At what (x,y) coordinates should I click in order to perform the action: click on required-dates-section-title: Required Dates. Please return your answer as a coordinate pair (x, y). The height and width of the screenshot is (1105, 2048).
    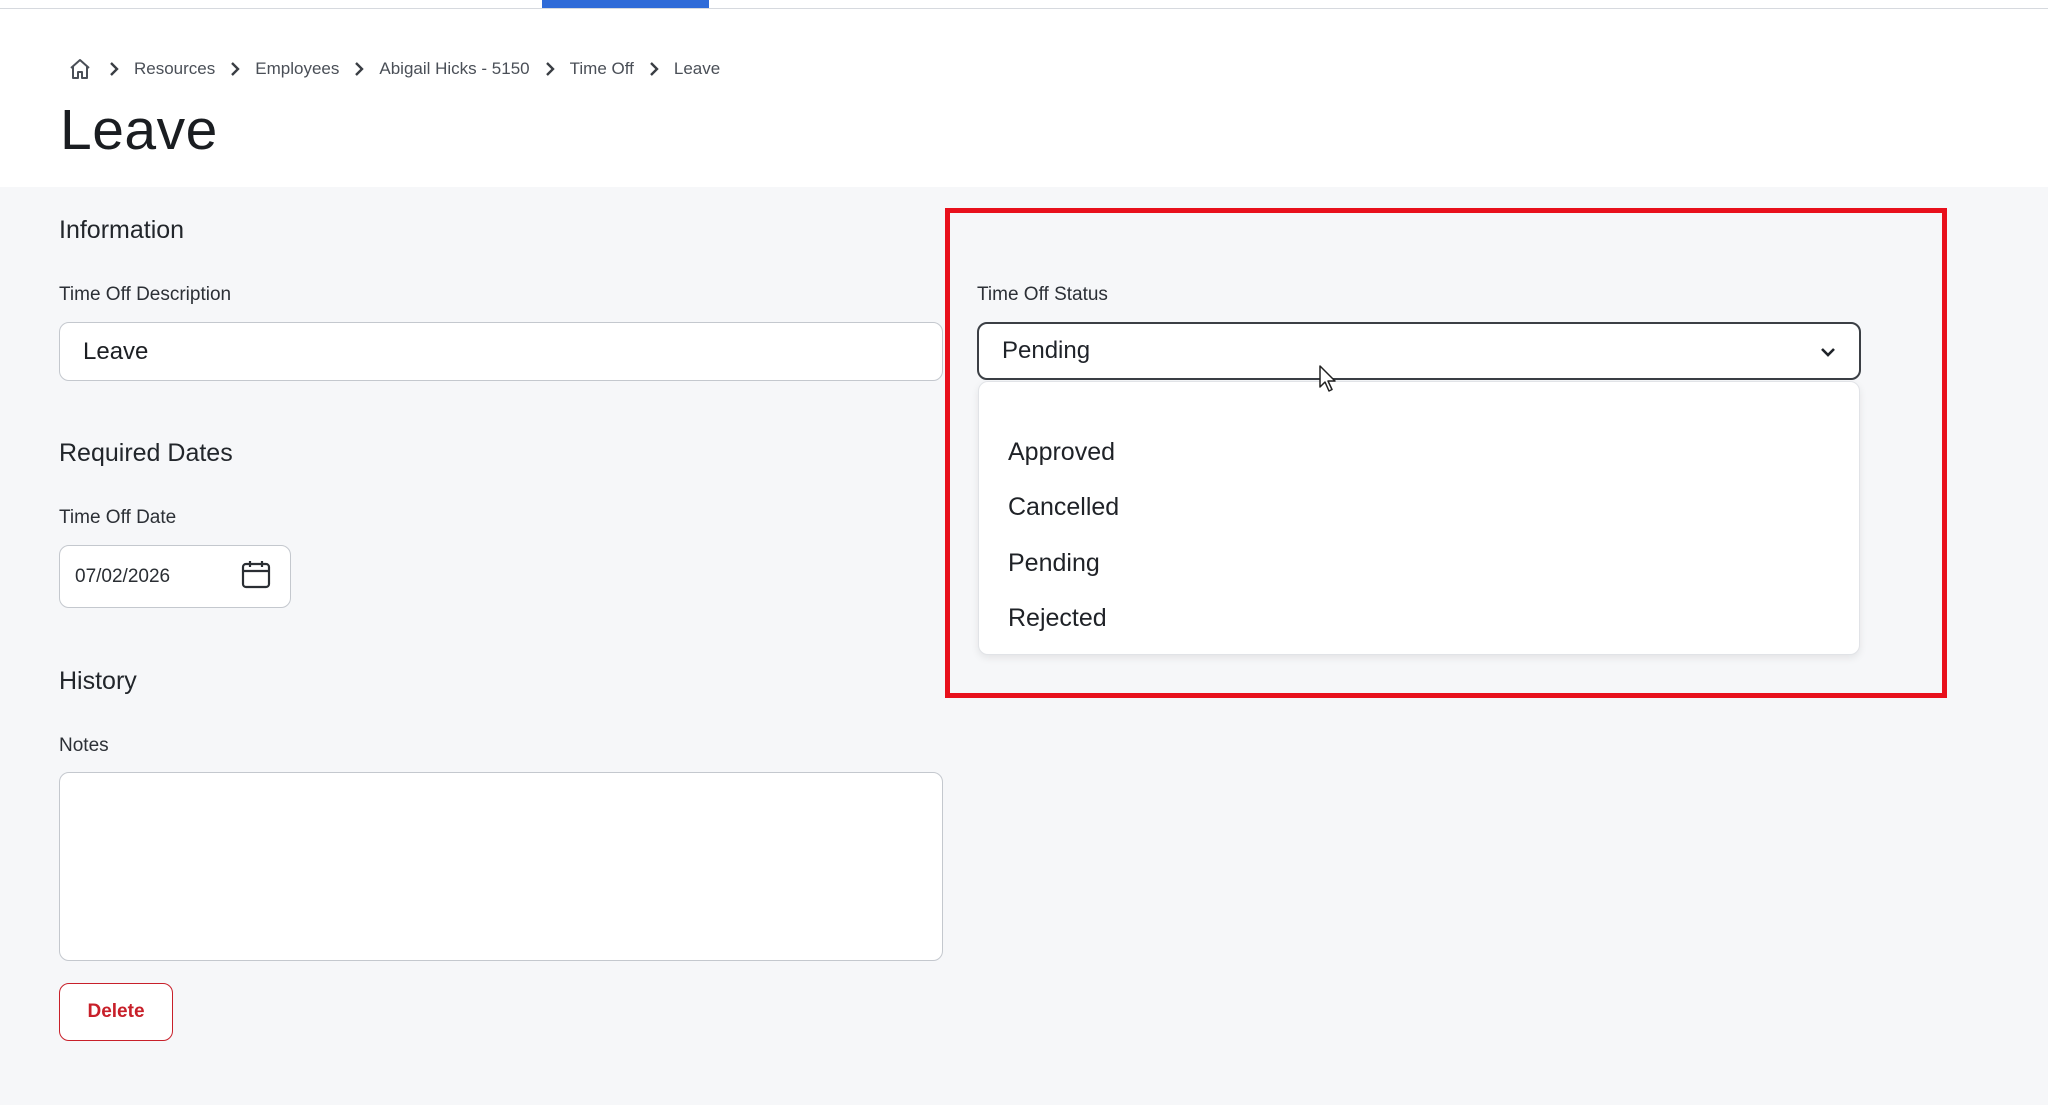
    Looking at the image, I should click on (146, 453).